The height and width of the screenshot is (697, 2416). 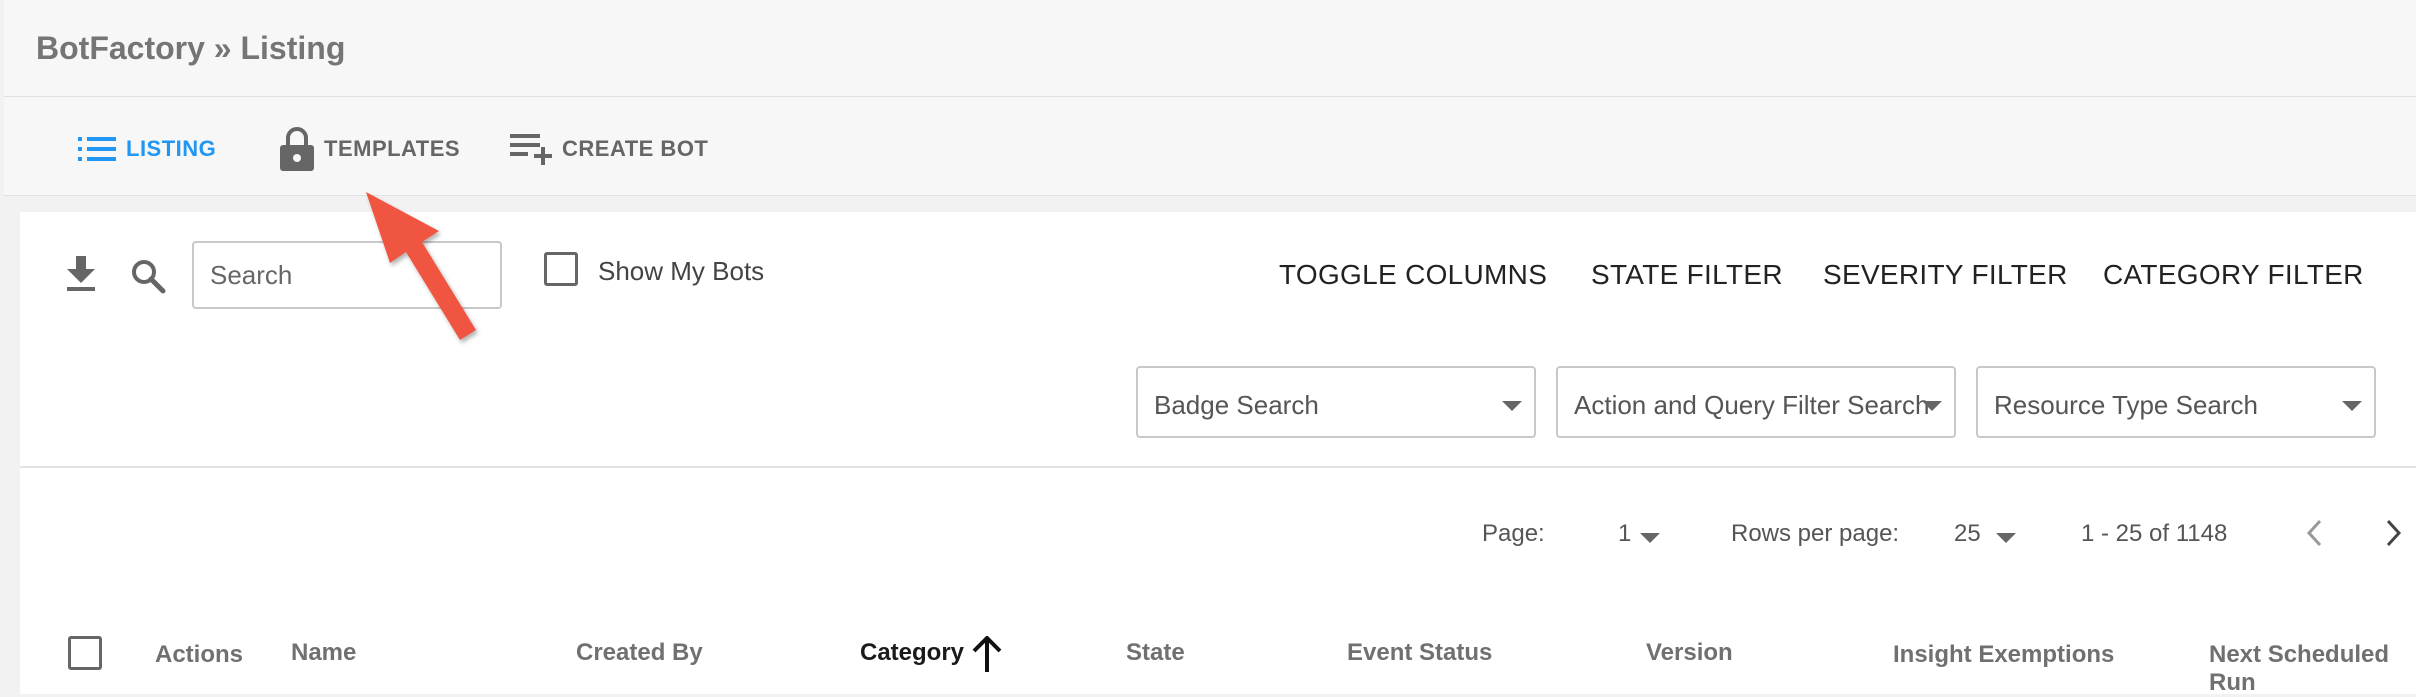 I want to click on column-header-name: Name, so click(x=323, y=653).